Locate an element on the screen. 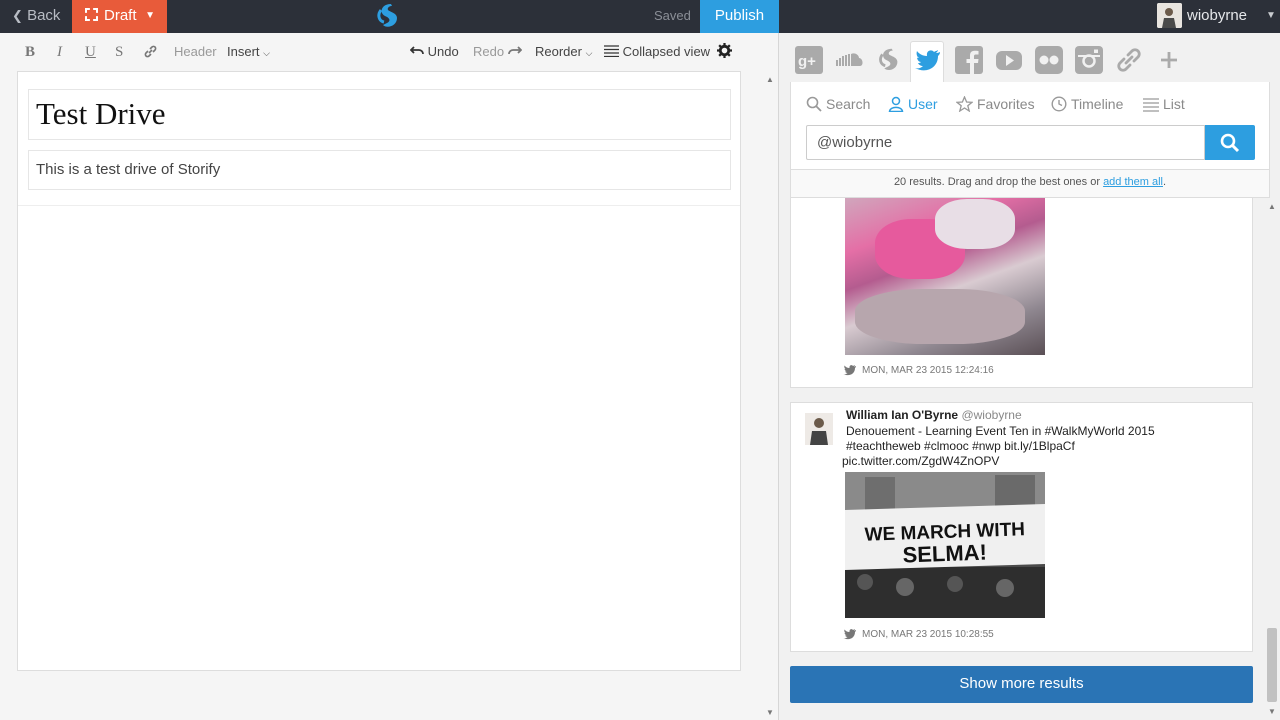 The height and width of the screenshot is (720, 1280). gear-icon is located at coordinates (724, 50).